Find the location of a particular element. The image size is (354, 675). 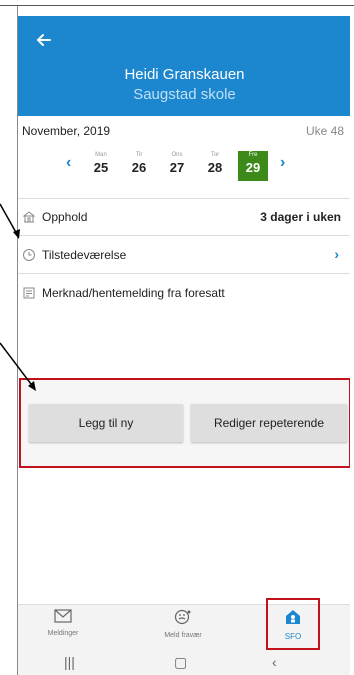

day-name: Fre is located at coordinates (253, 155).